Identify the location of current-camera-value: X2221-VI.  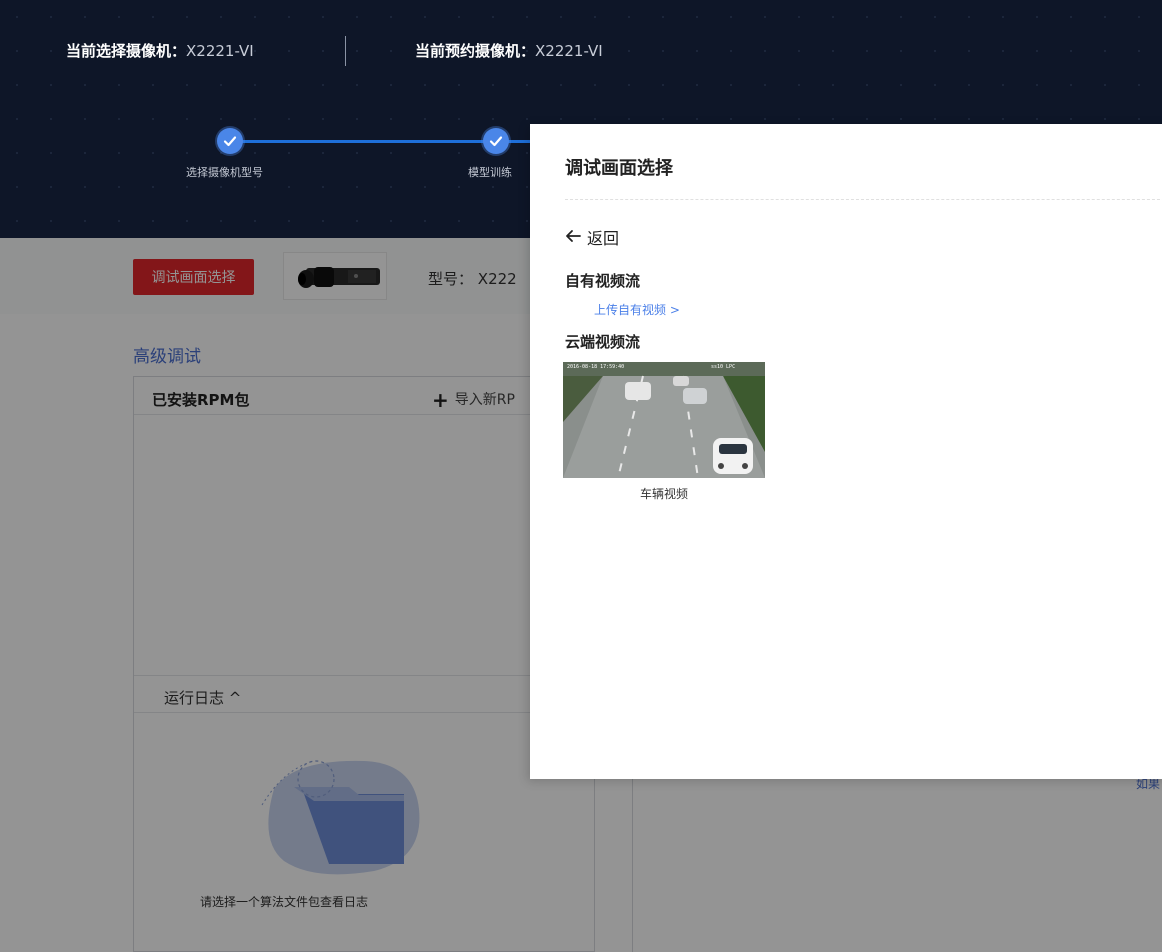
(220, 51).